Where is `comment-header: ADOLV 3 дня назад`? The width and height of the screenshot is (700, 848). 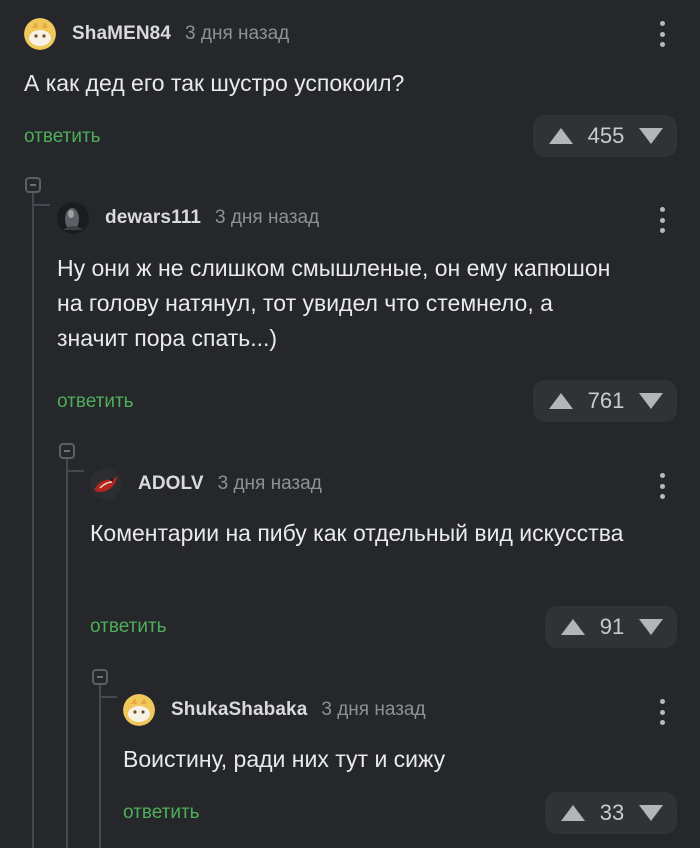
comment-header: ADOLV 3 дня назад is located at coordinates (206, 484).